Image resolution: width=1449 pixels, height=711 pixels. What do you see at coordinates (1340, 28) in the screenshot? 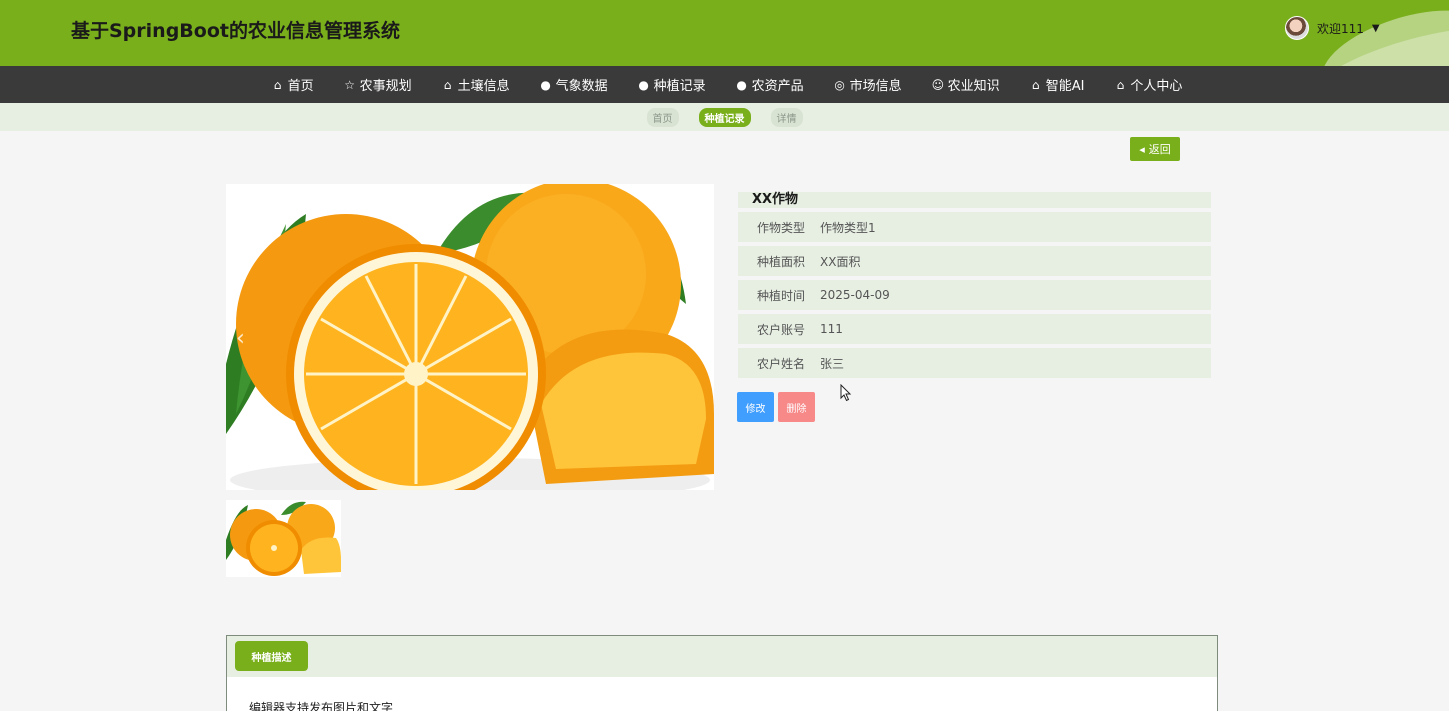
I see `user-greeting: 欢迎111` at bounding box center [1340, 28].